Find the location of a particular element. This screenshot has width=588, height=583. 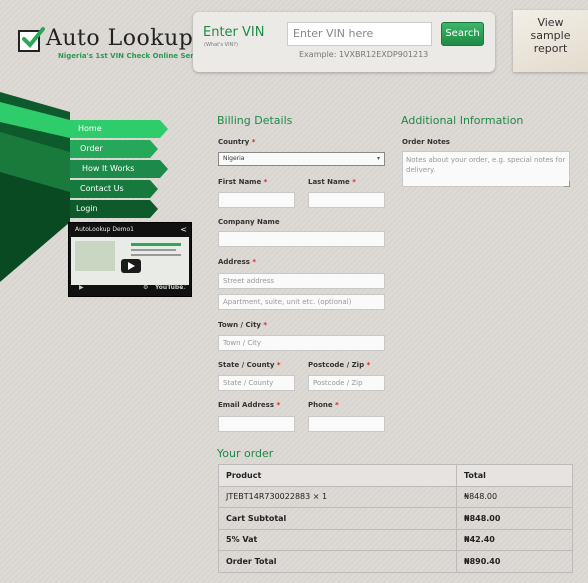

nav-item-order: Order is located at coordinates (85, 149).